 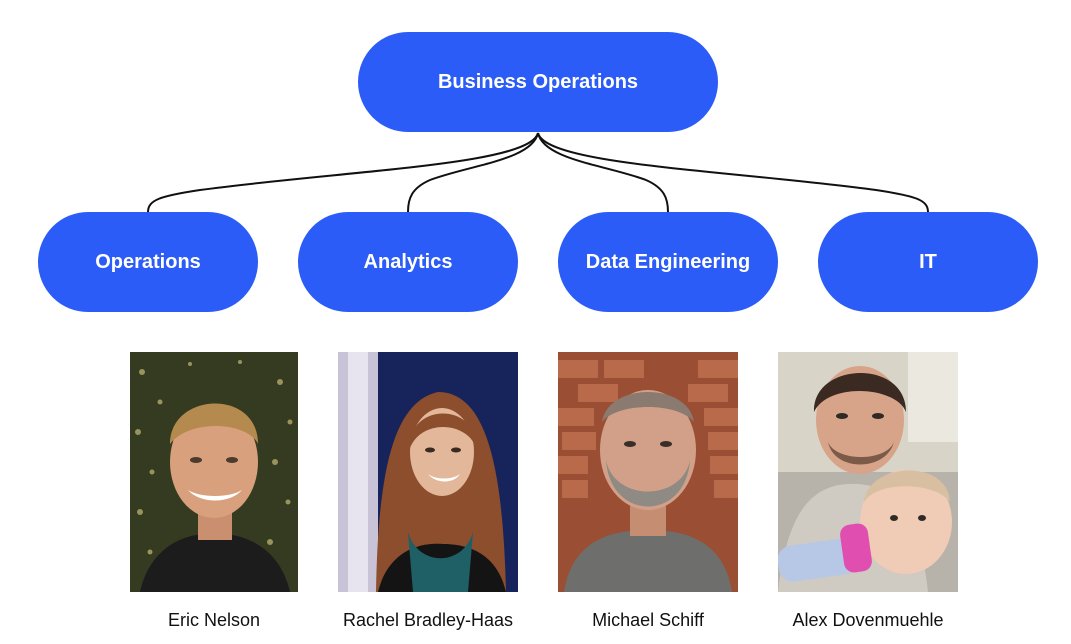 What do you see at coordinates (648, 620) in the screenshot?
I see `person-name-michael-schiff: Michael Schiff` at bounding box center [648, 620].